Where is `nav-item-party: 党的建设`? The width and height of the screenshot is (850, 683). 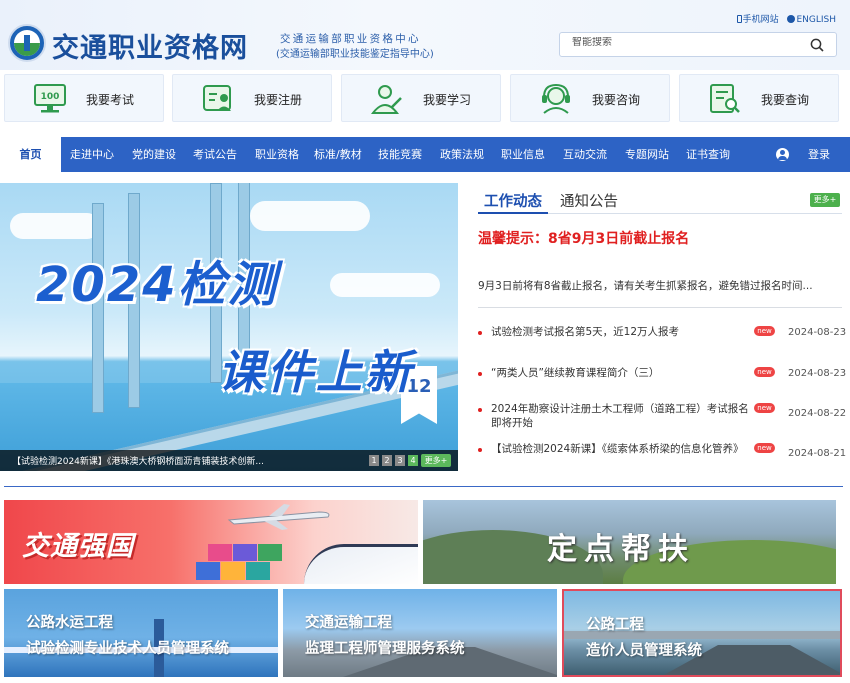 nav-item-party: 党的建设 is located at coordinates (154, 154).